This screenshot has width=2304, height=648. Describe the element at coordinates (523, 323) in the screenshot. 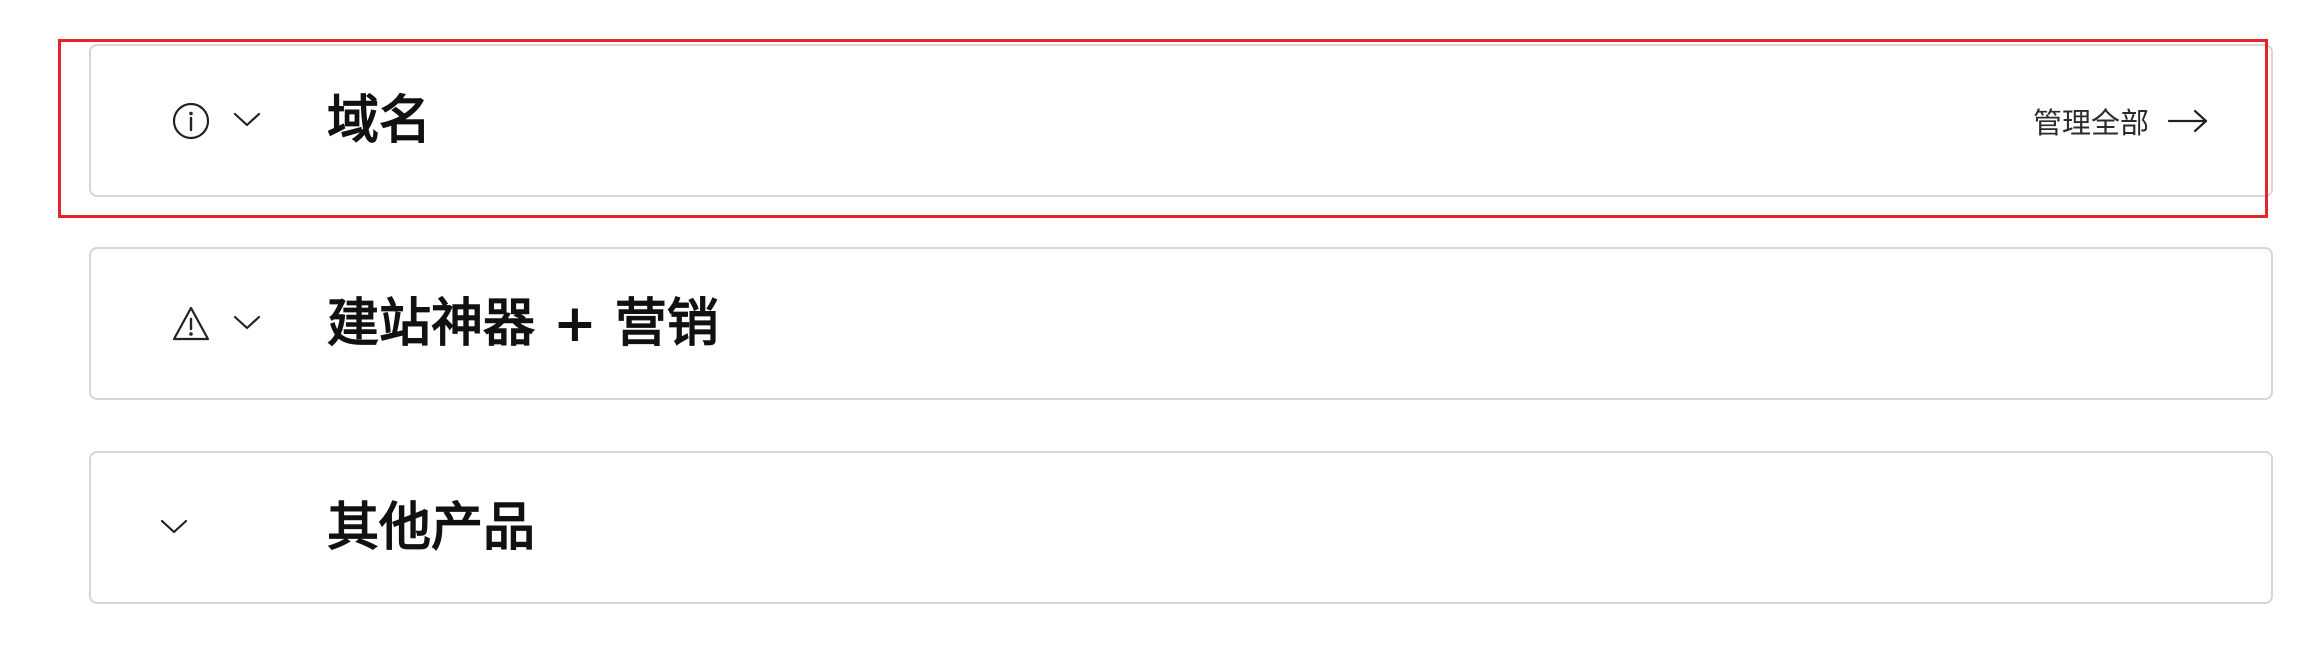

I see `section-title: 建站神器 + 营销` at that location.